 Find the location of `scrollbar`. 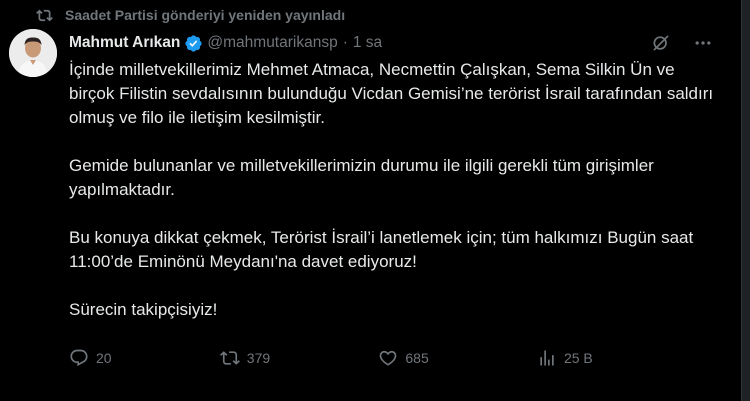

scrollbar is located at coordinates (746, 200).